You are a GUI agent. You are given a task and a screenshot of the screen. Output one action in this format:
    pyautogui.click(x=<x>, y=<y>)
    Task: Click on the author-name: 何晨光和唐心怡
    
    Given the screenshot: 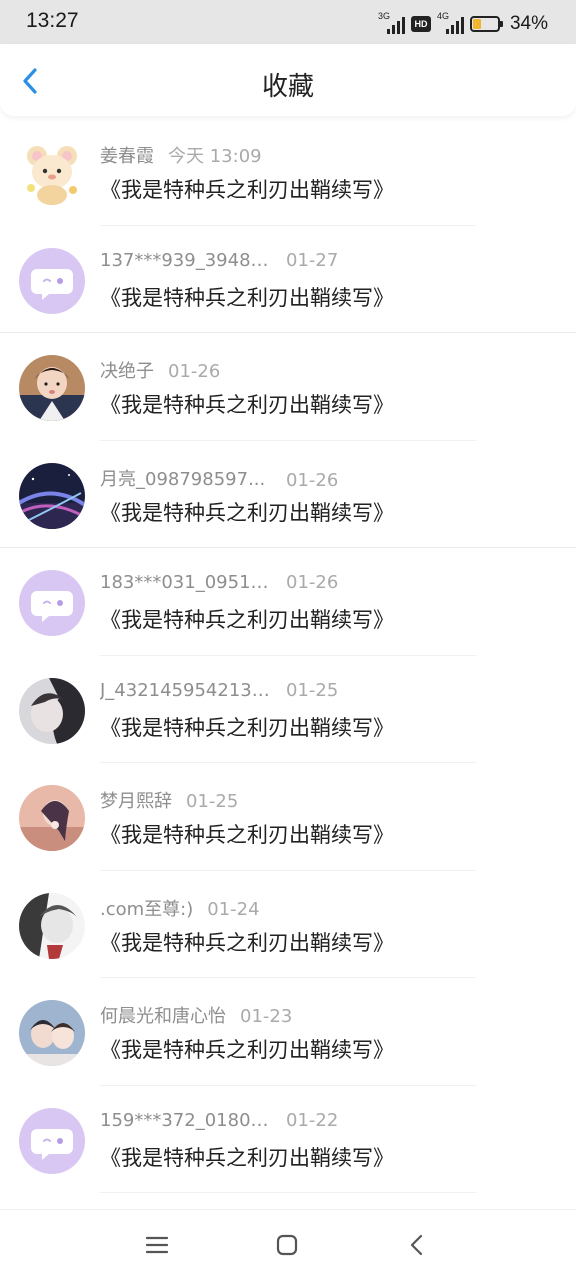 What is the action you would take?
    pyautogui.click(x=163, y=1016)
    